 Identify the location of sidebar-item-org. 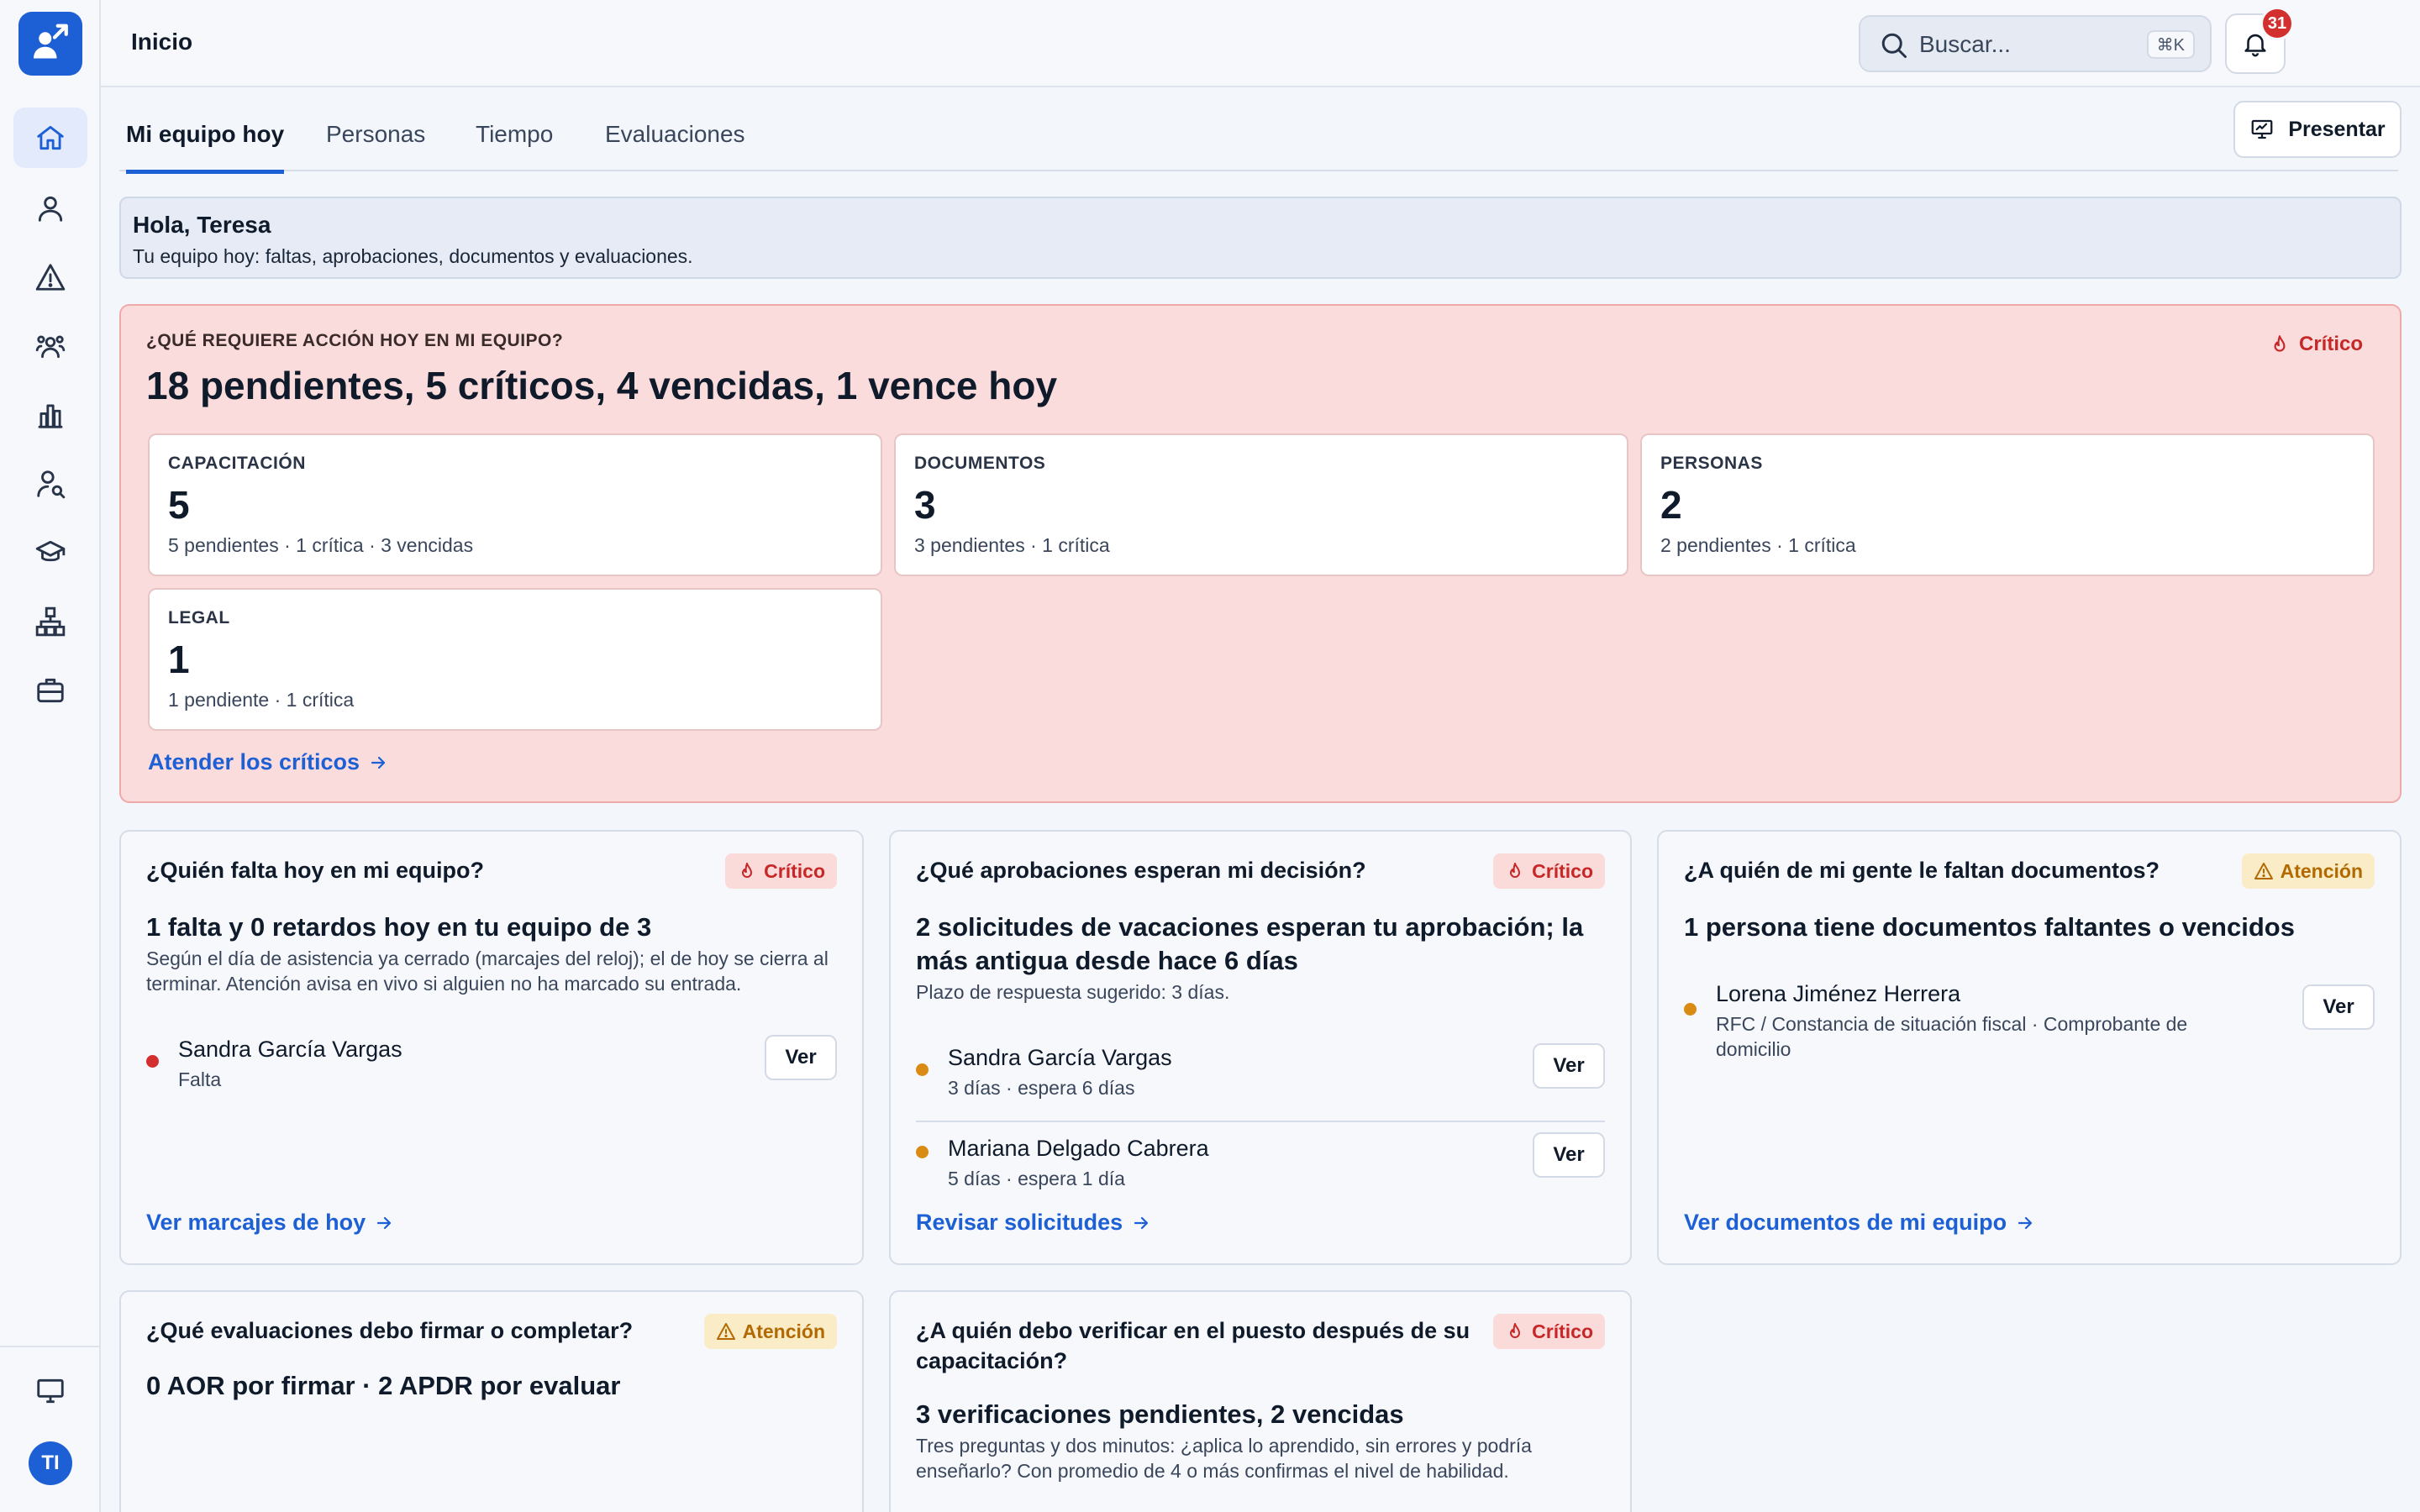
(50, 621).